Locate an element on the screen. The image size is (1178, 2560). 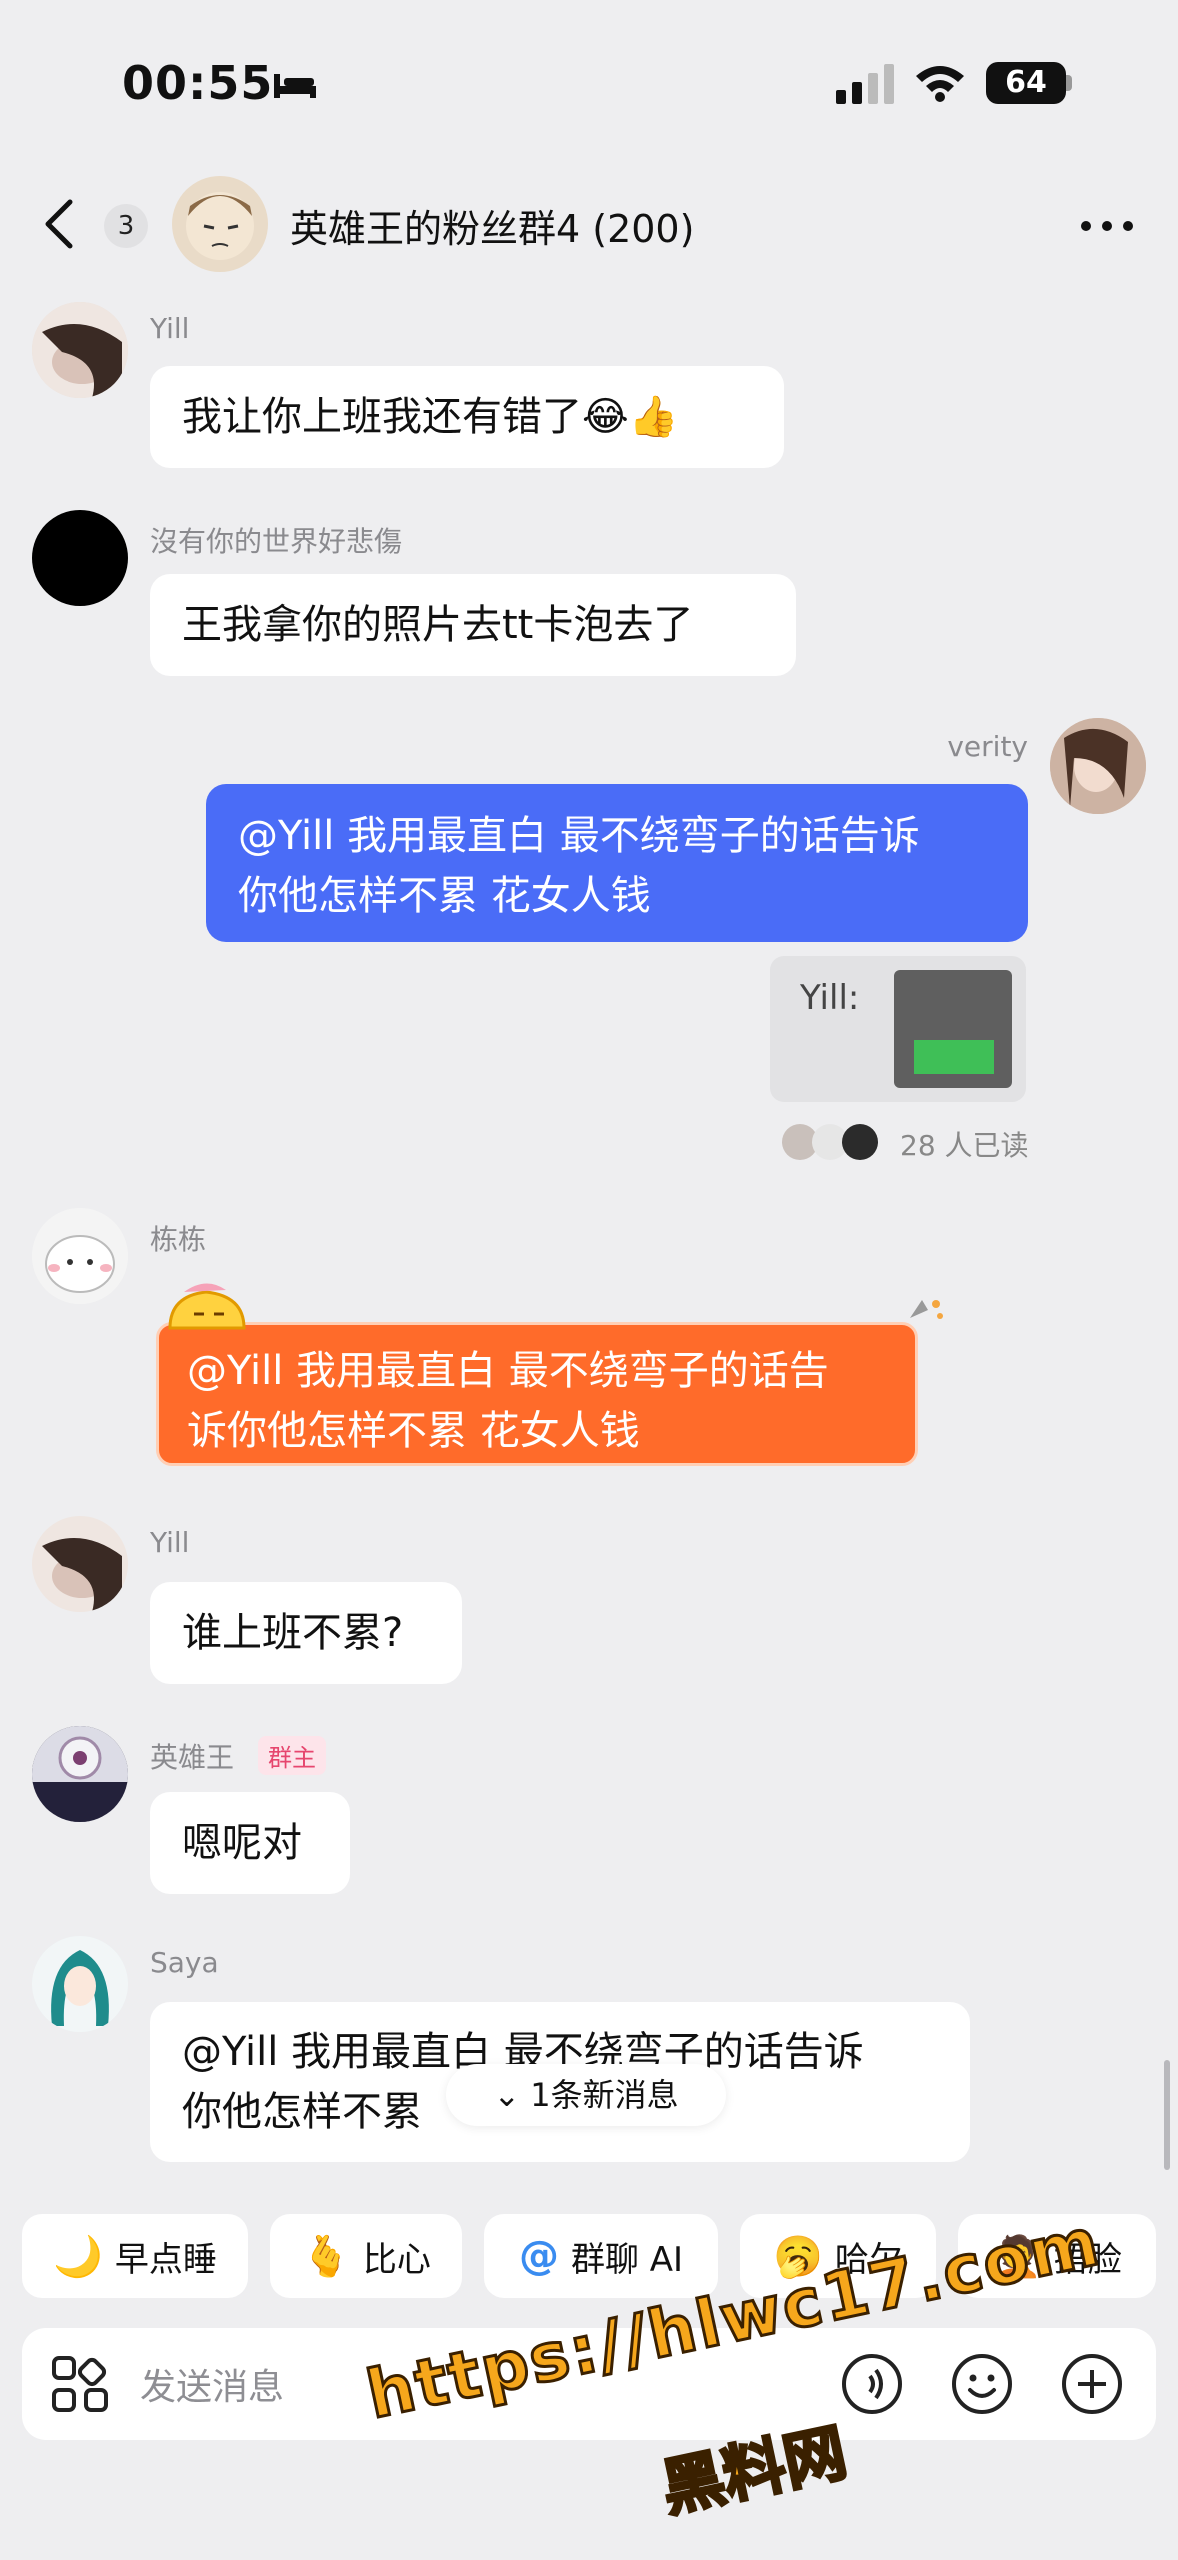
sender-name: verity is located at coordinates (987, 746).